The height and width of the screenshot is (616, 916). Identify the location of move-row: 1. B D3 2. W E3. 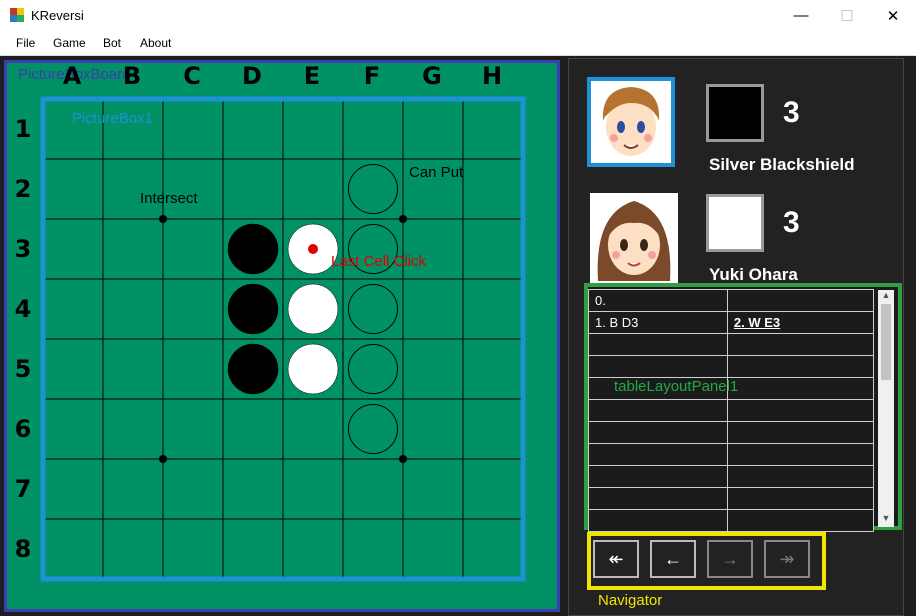
(731, 322).